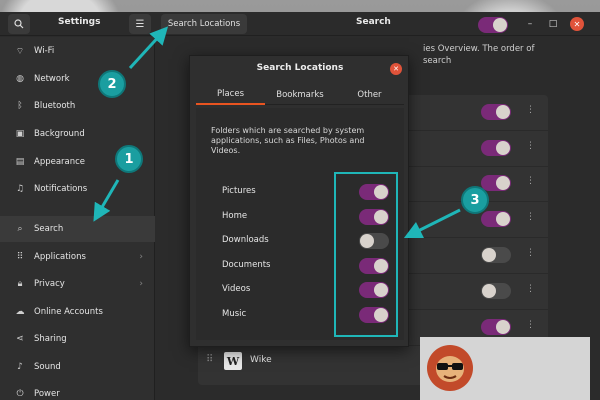 This screenshot has width=600, height=400. Describe the element at coordinates (44, 51) in the screenshot. I see `sidebar-item-label: Wi-Fi` at that location.